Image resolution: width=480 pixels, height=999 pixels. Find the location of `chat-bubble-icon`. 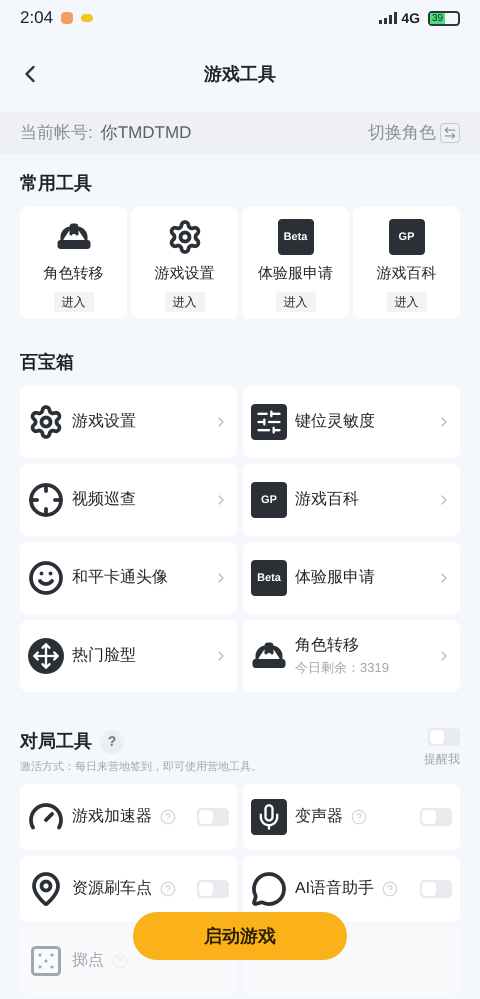

chat-bubble-icon is located at coordinates (269, 888).